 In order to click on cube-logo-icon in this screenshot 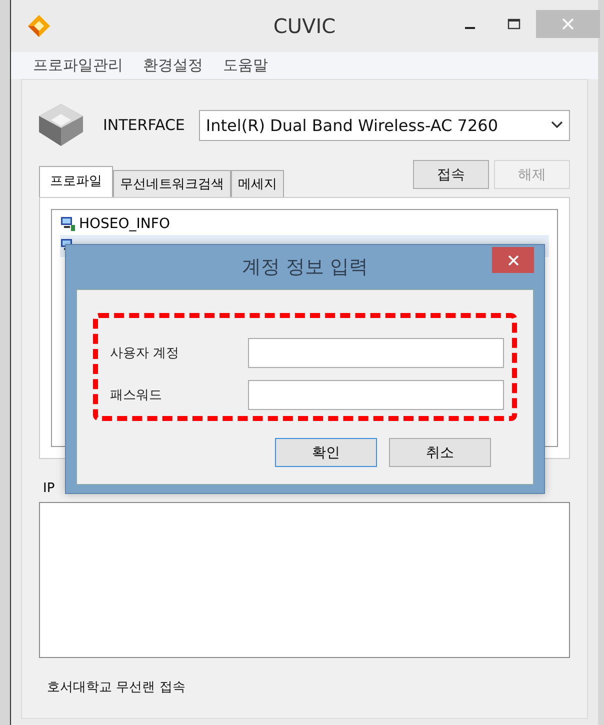, I will do `click(39, 26)`.